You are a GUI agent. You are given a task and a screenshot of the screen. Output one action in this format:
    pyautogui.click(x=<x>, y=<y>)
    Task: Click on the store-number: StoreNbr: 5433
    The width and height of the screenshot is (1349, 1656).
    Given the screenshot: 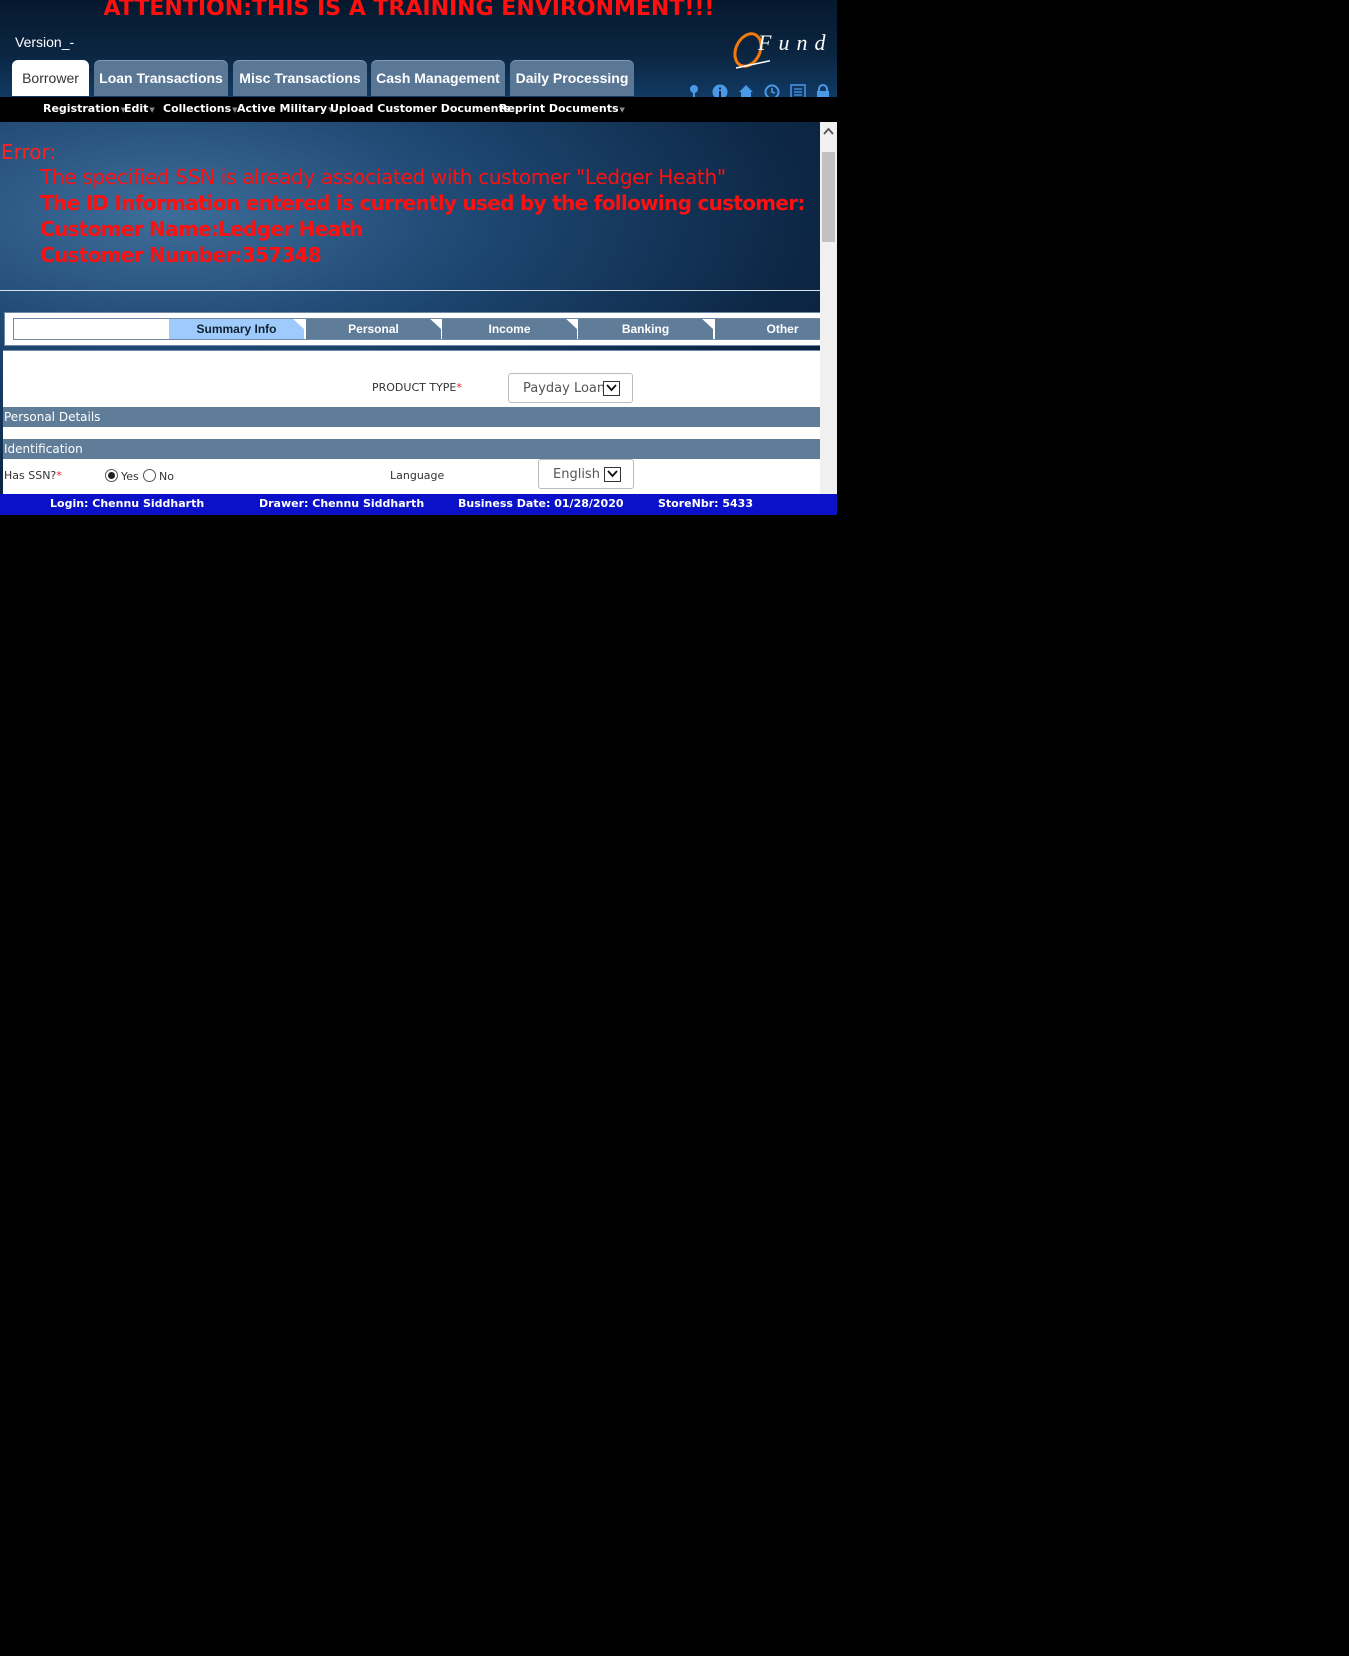 What is the action you would take?
    pyautogui.click(x=705, y=503)
    